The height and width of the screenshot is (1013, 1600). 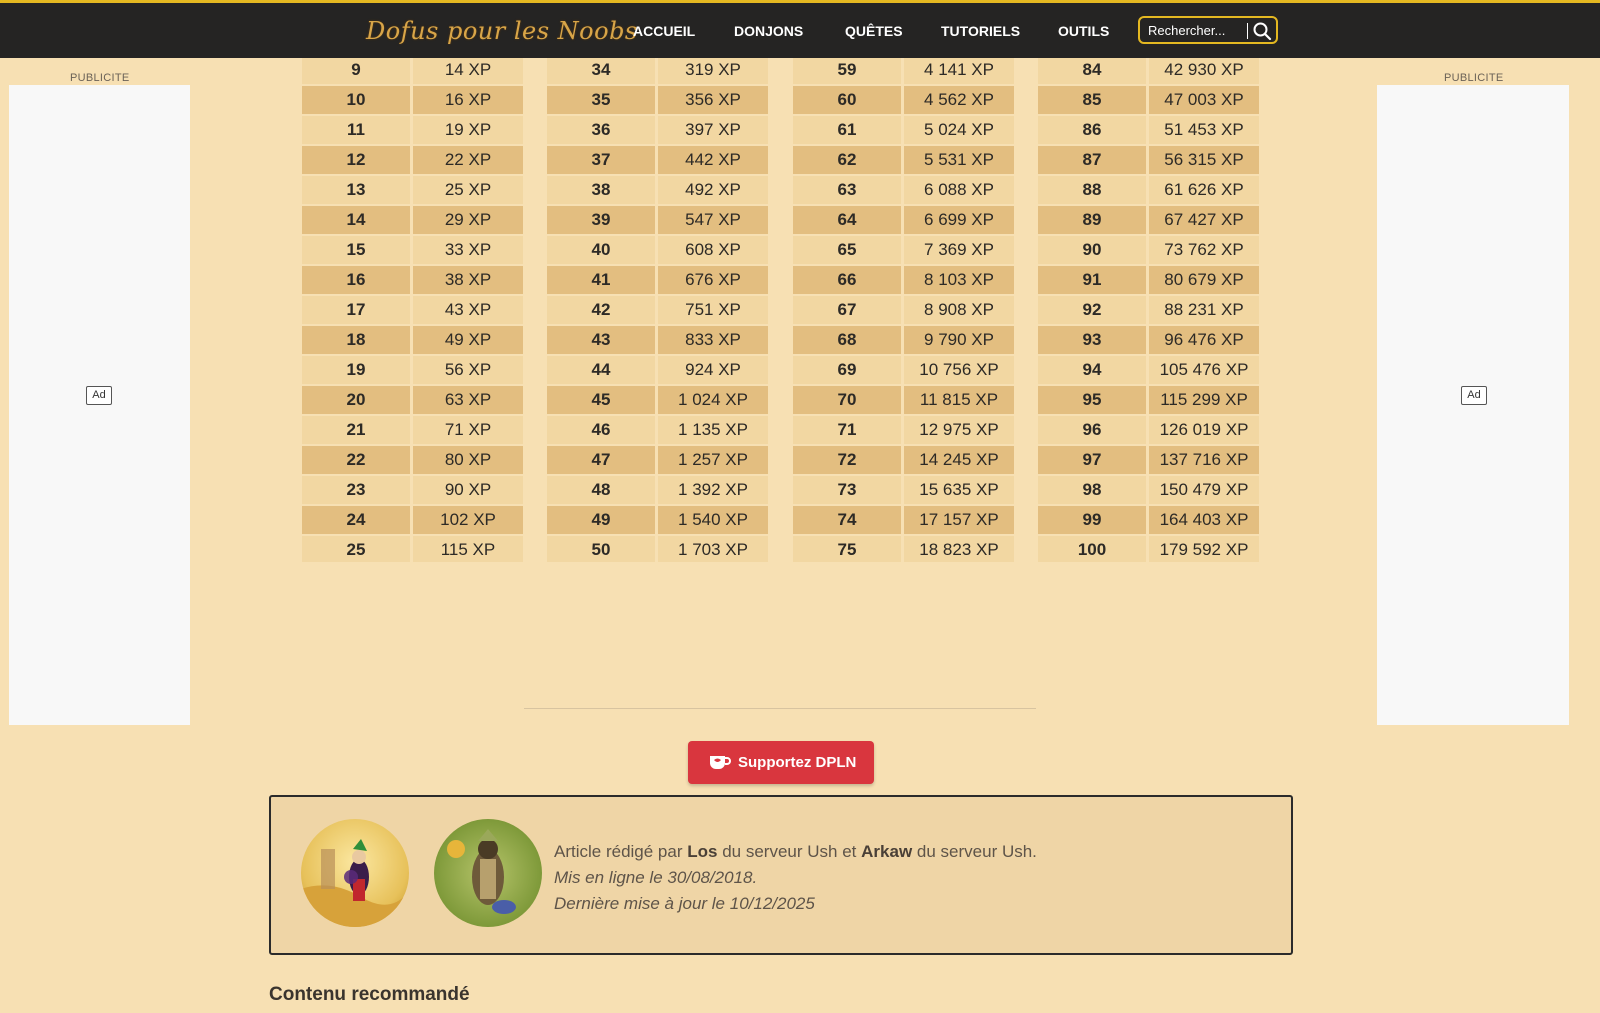 I want to click on ad-badge-left: Ad, so click(x=99, y=395).